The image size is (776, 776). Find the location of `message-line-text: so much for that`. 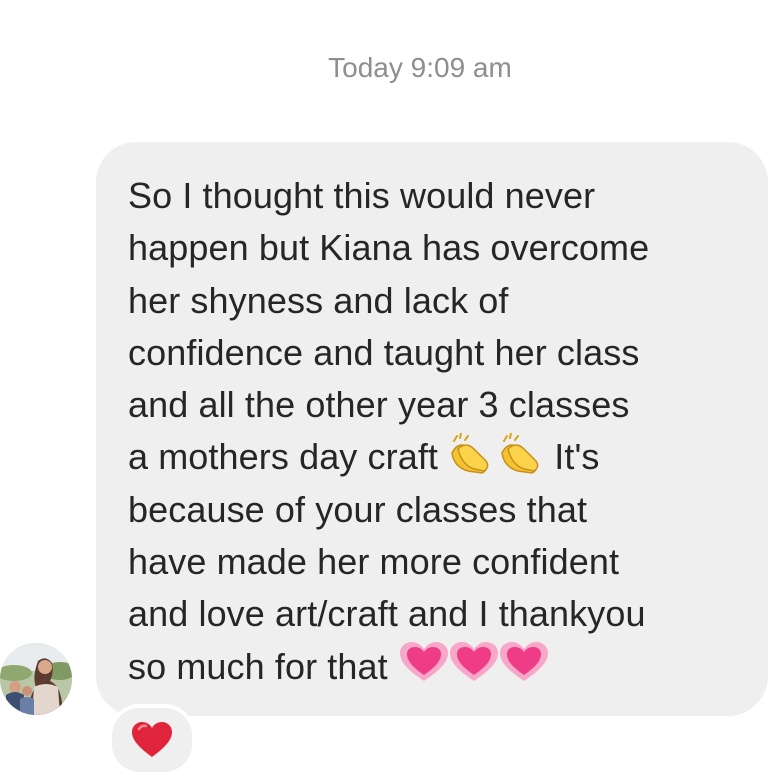

message-line-text: so much for that is located at coordinates (258, 666).